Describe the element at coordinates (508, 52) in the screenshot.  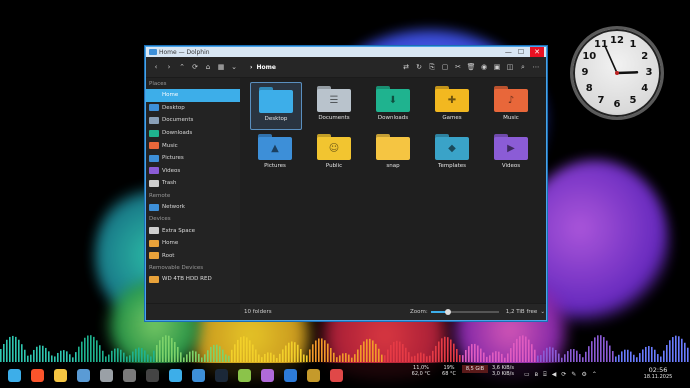
I see `minimize-button: —` at that location.